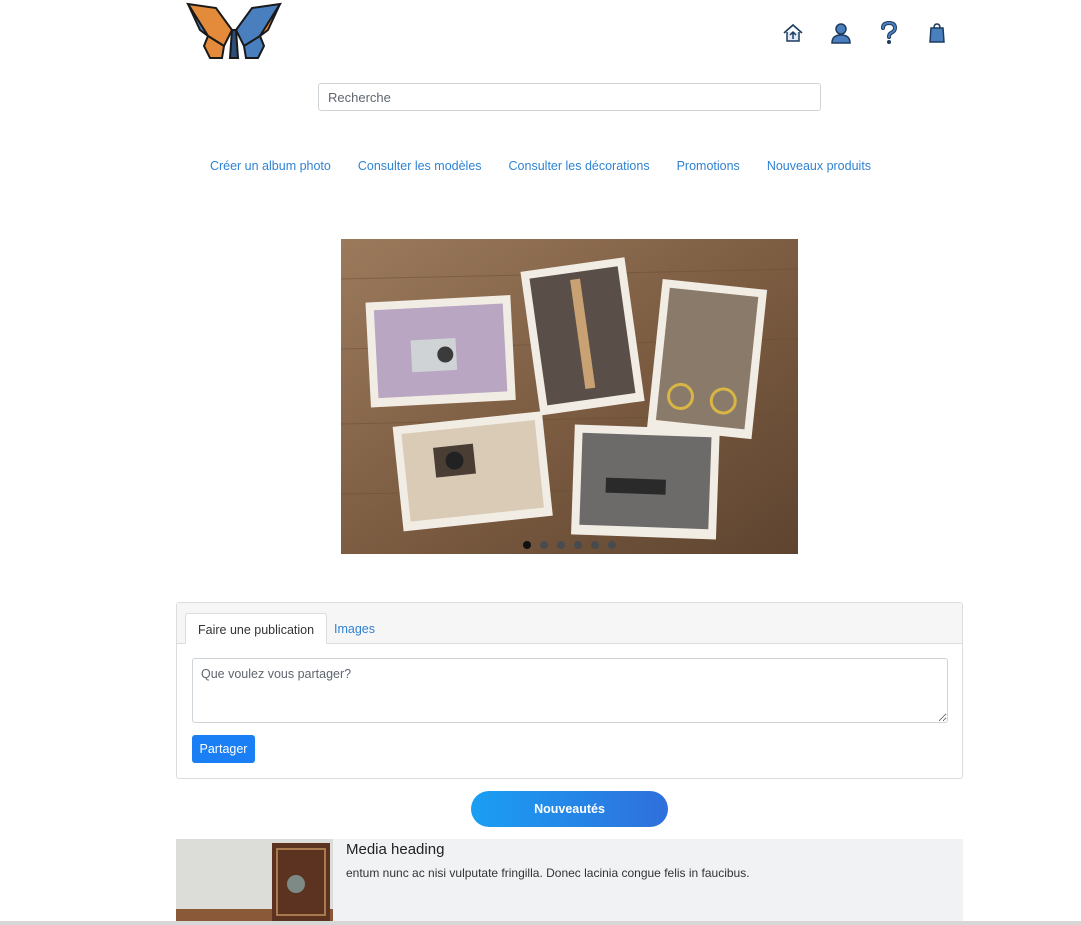  I want to click on shopping-bag-icon, so click(937, 33).